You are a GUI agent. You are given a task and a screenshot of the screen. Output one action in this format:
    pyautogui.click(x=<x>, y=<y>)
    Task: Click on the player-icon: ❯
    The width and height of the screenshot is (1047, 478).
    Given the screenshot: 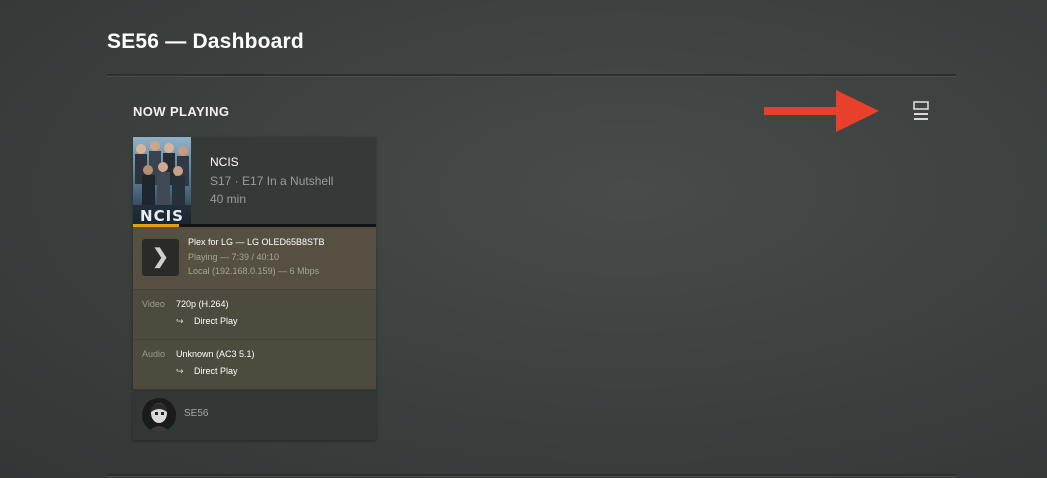 What is the action you would take?
    pyautogui.click(x=160, y=257)
    